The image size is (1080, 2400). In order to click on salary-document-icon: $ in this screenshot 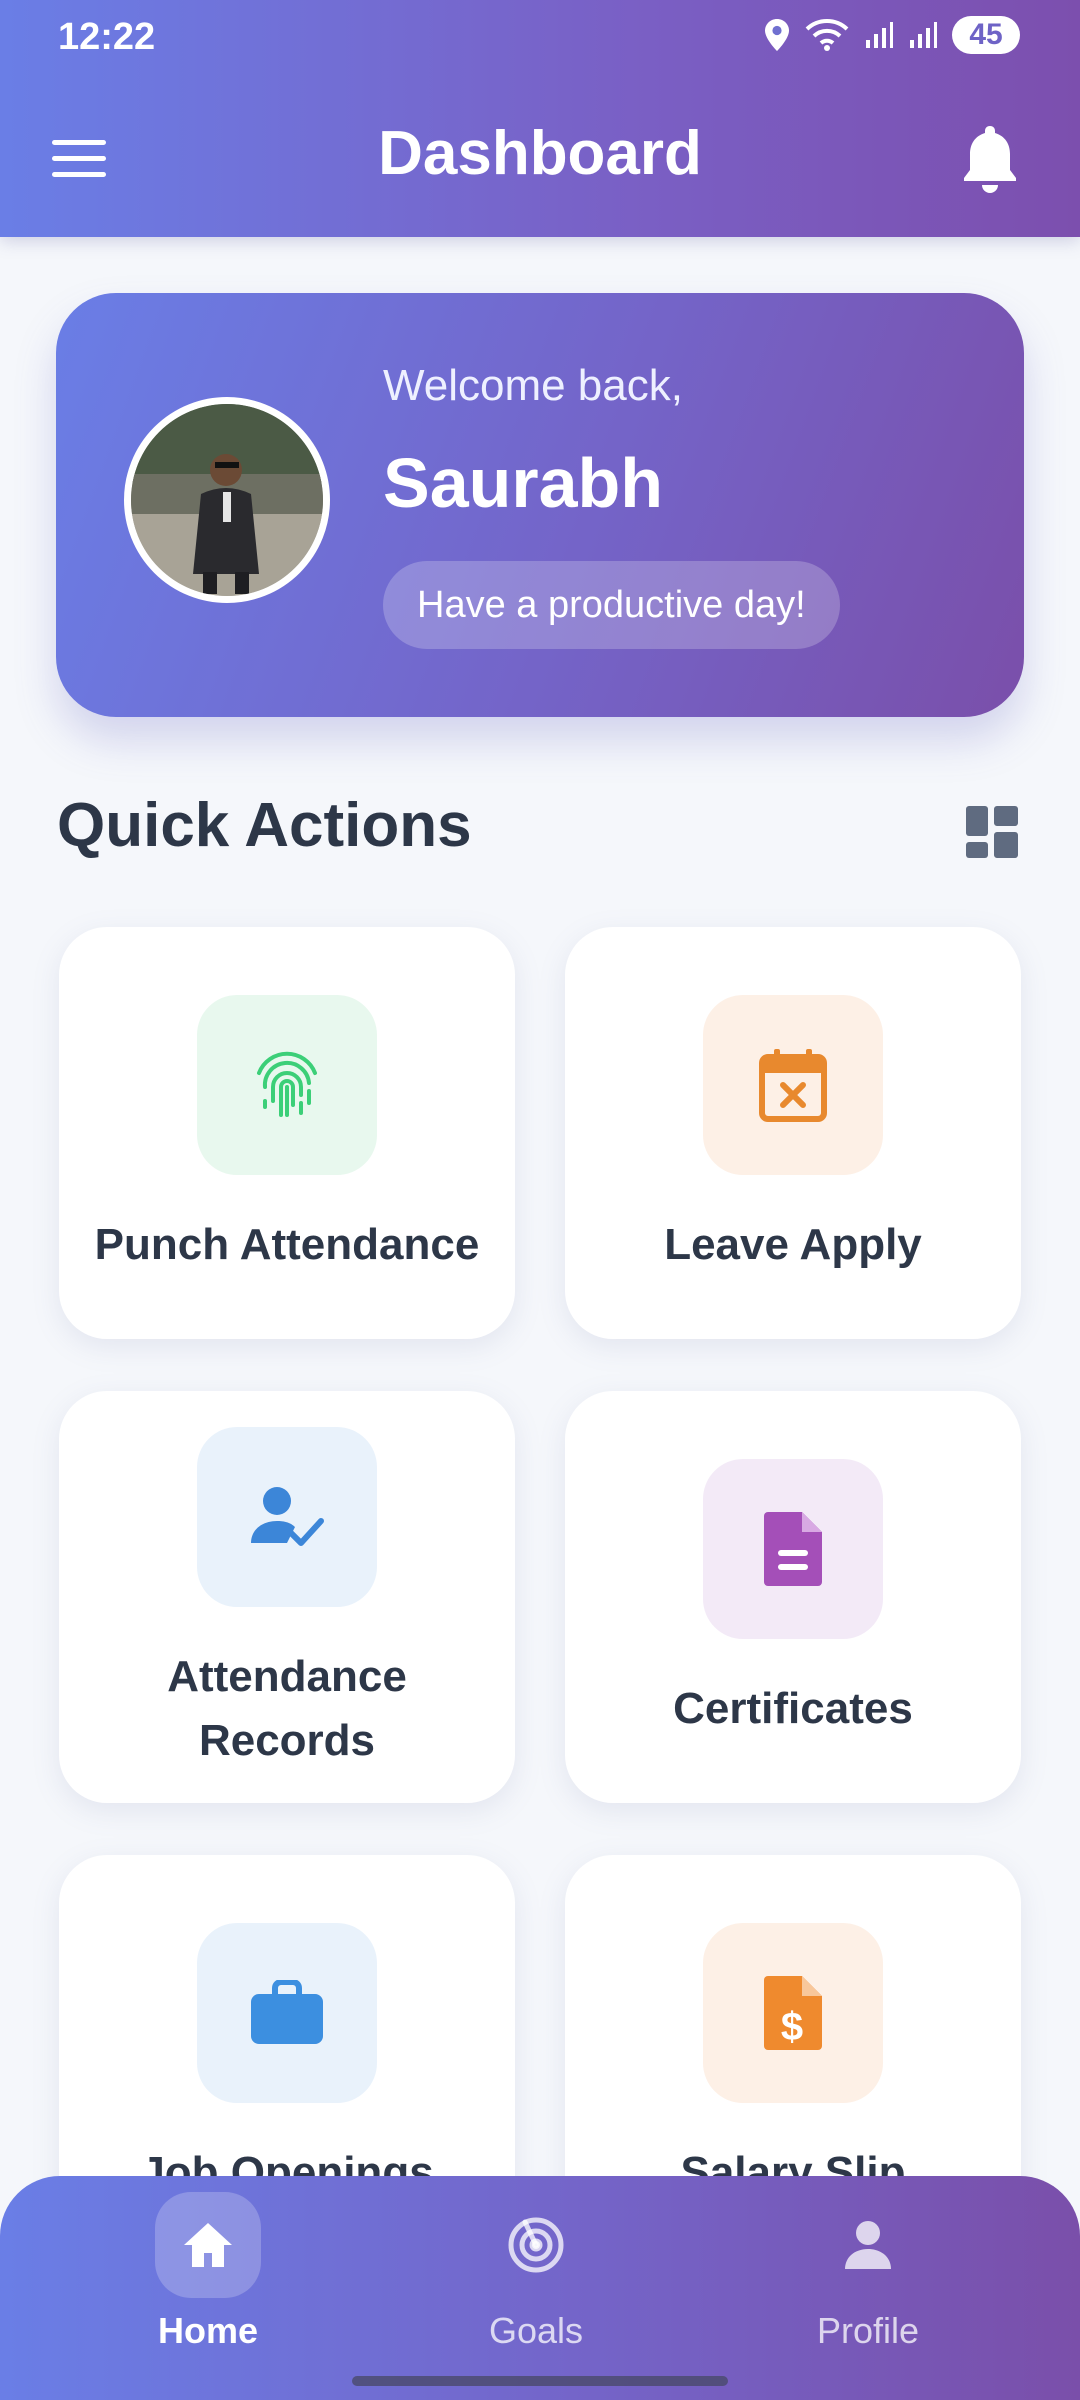, I will do `click(793, 2013)`.